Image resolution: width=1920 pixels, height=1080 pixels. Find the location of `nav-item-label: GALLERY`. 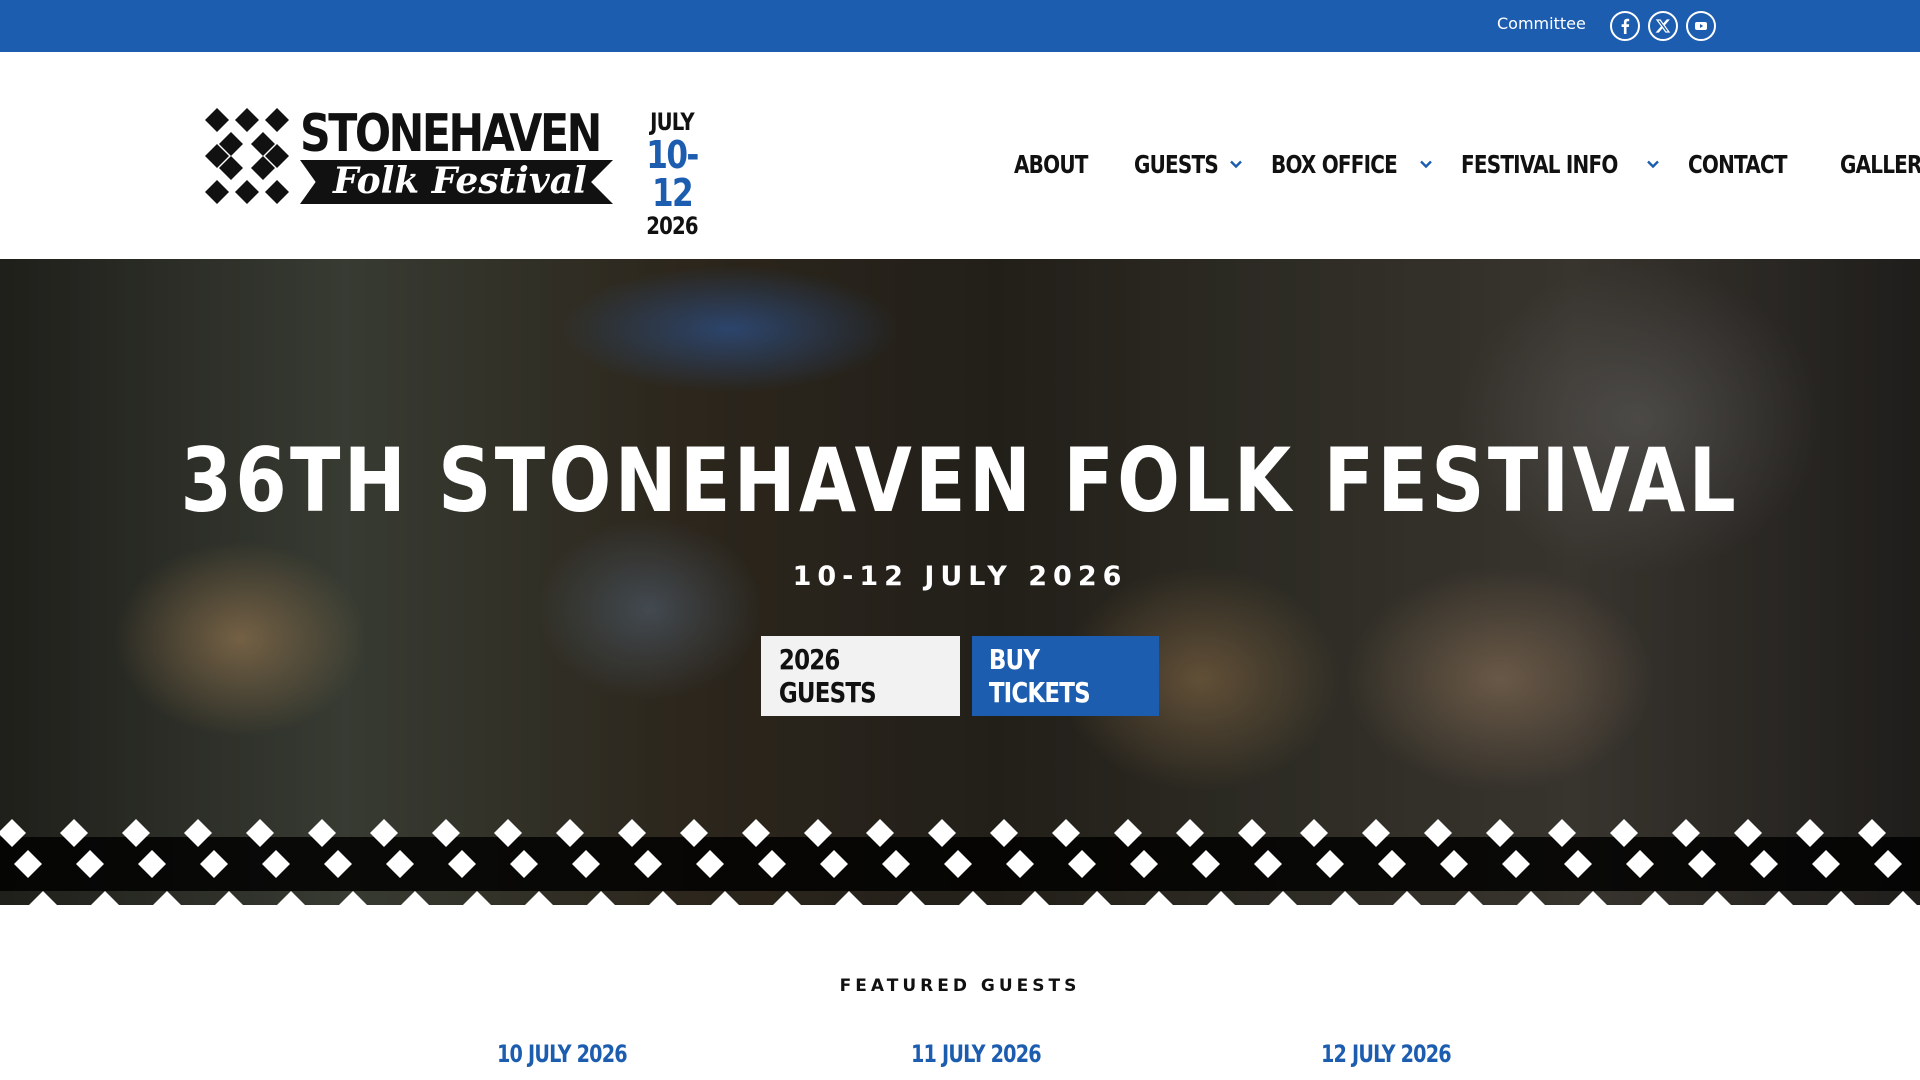

nav-item-label: GALLERY is located at coordinates (1879, 164).